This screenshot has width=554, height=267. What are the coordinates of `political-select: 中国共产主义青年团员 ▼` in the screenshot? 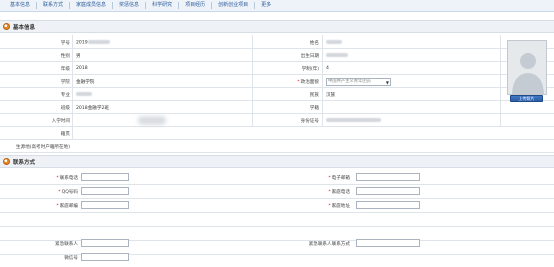 It's located at (358, 82).